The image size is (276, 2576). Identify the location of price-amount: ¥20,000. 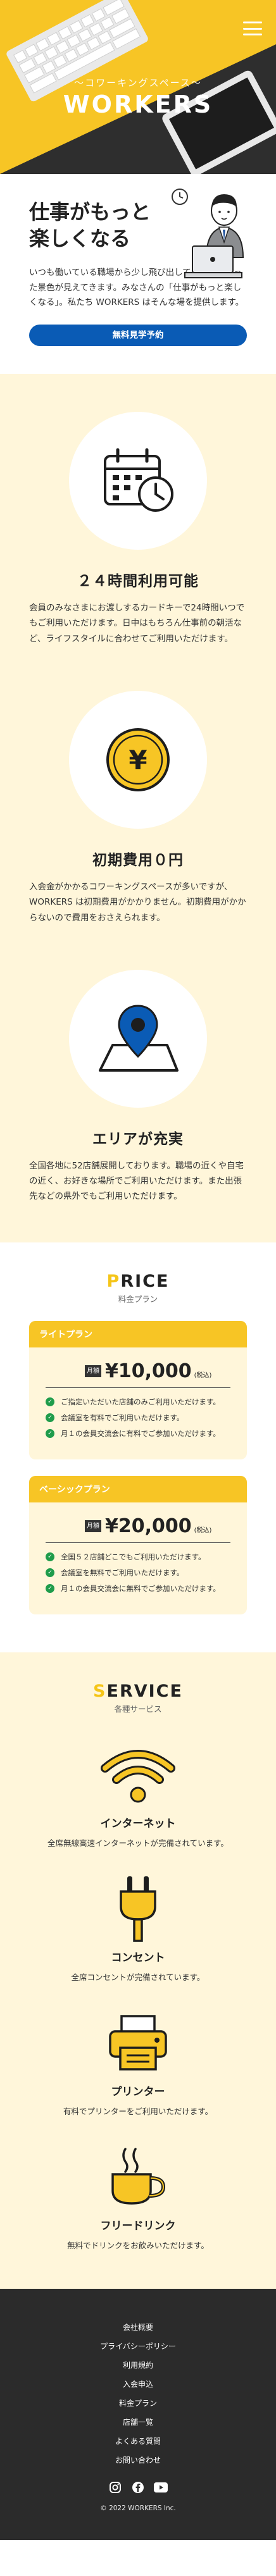
(148, 1525).